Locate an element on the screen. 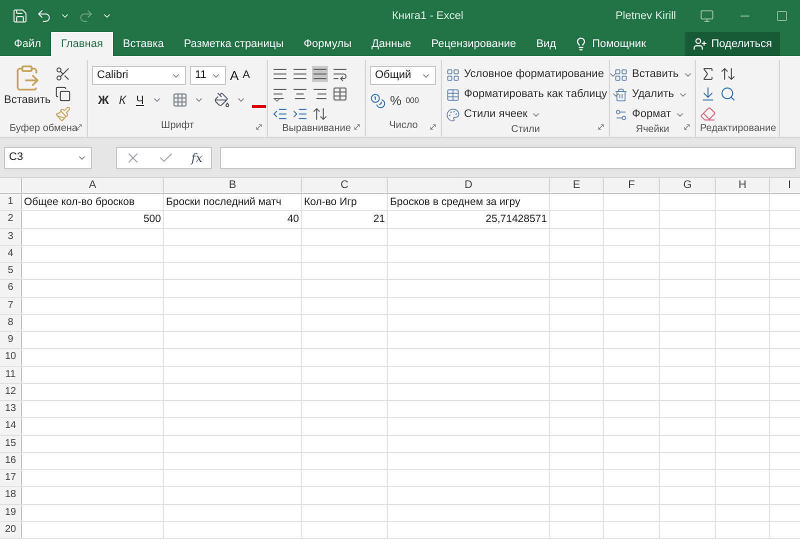 Image resolution: width=800 pixels, height=556 pixels. font-size-field: 11 is located at coordinates (208, 75).